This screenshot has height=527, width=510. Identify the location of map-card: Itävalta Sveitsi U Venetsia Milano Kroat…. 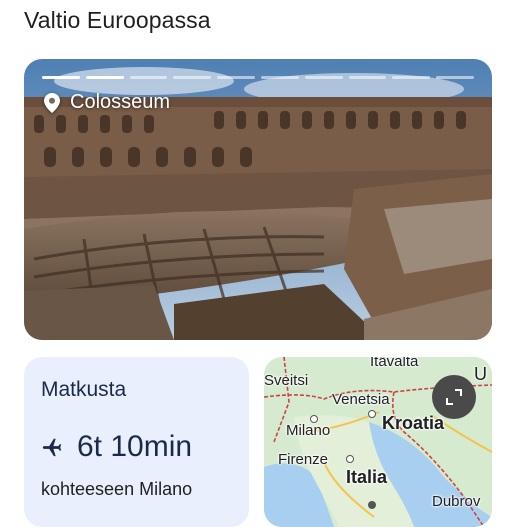
(378, 442).